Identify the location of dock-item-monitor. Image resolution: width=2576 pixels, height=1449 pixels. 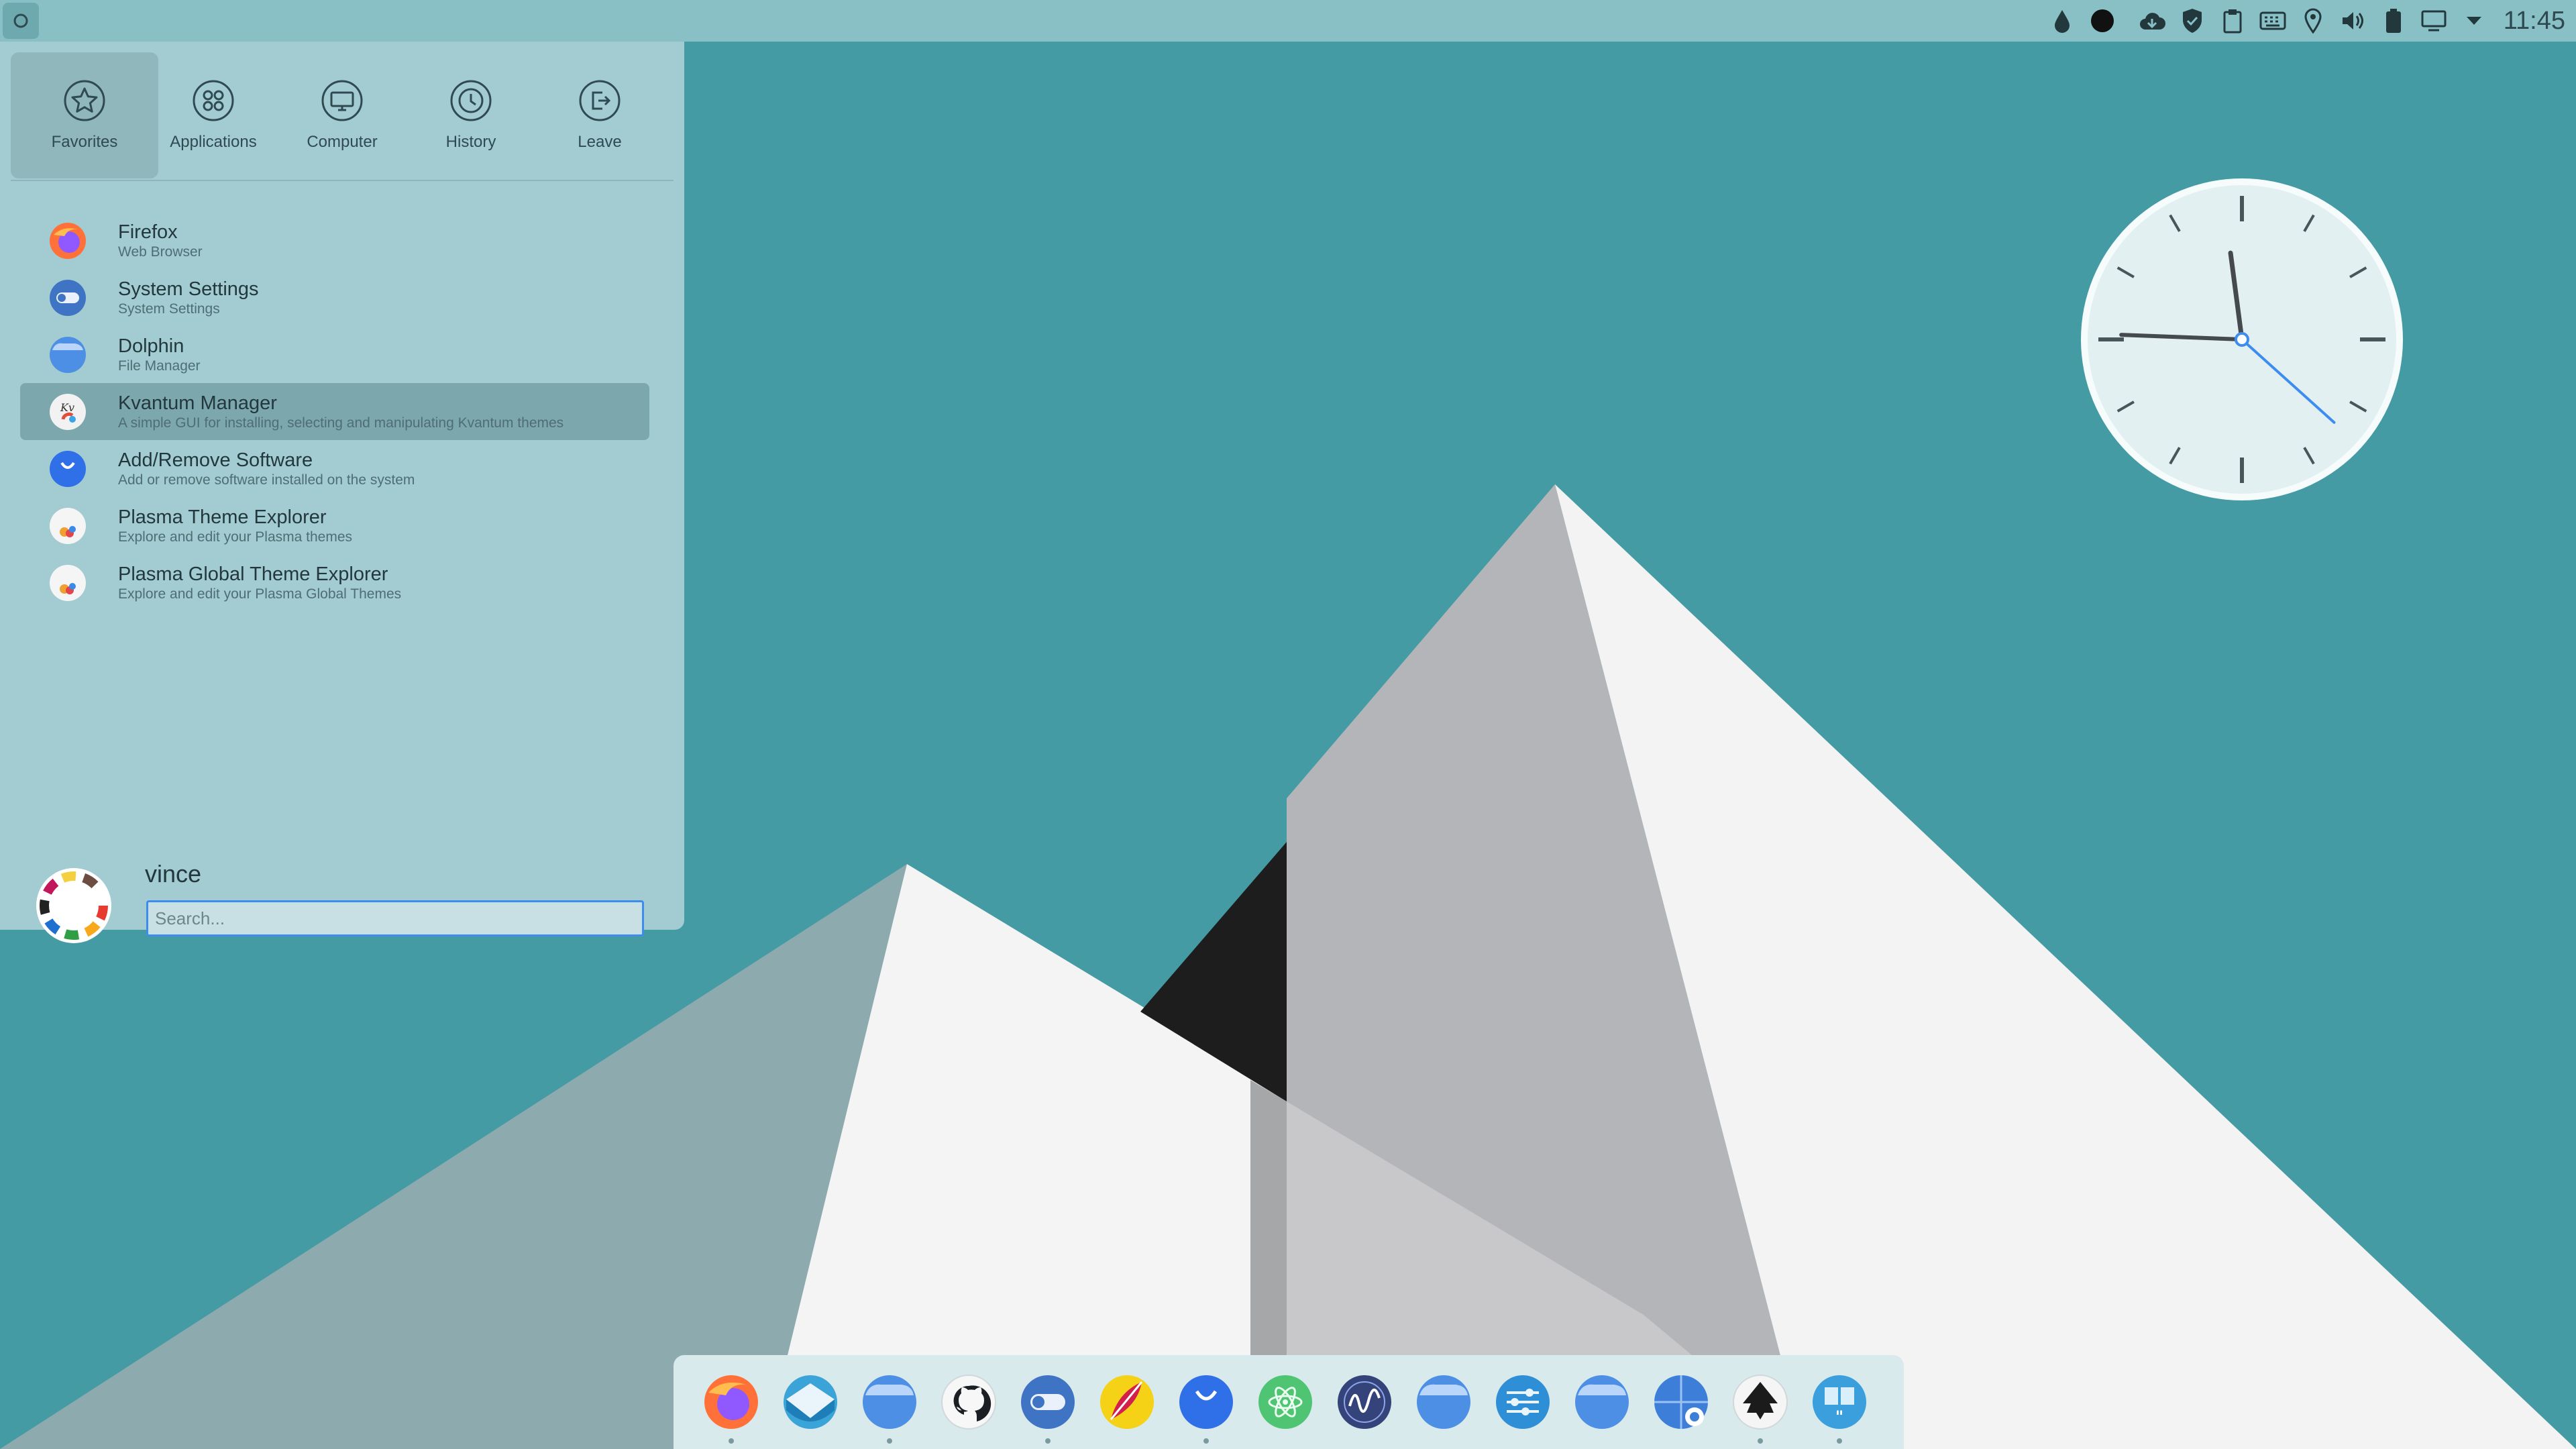
(1364, 1402).